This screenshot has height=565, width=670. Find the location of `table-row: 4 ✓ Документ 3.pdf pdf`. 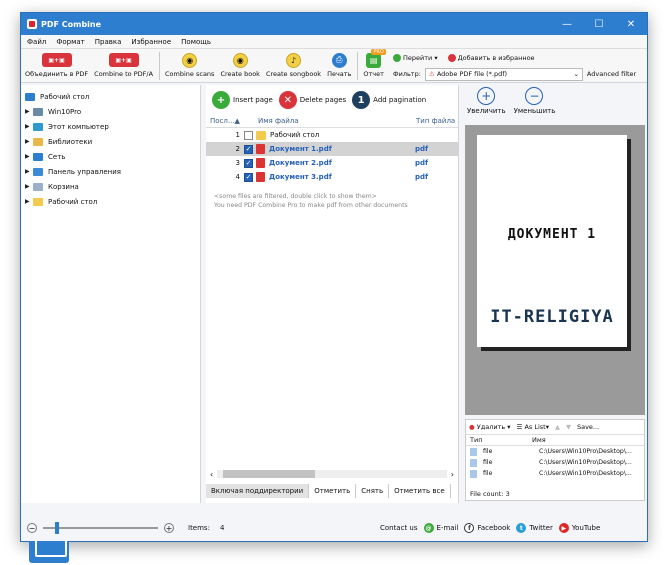

table-row: 4 ✓ Документ 3.pdf pdf is located at coordinates (332, 177).